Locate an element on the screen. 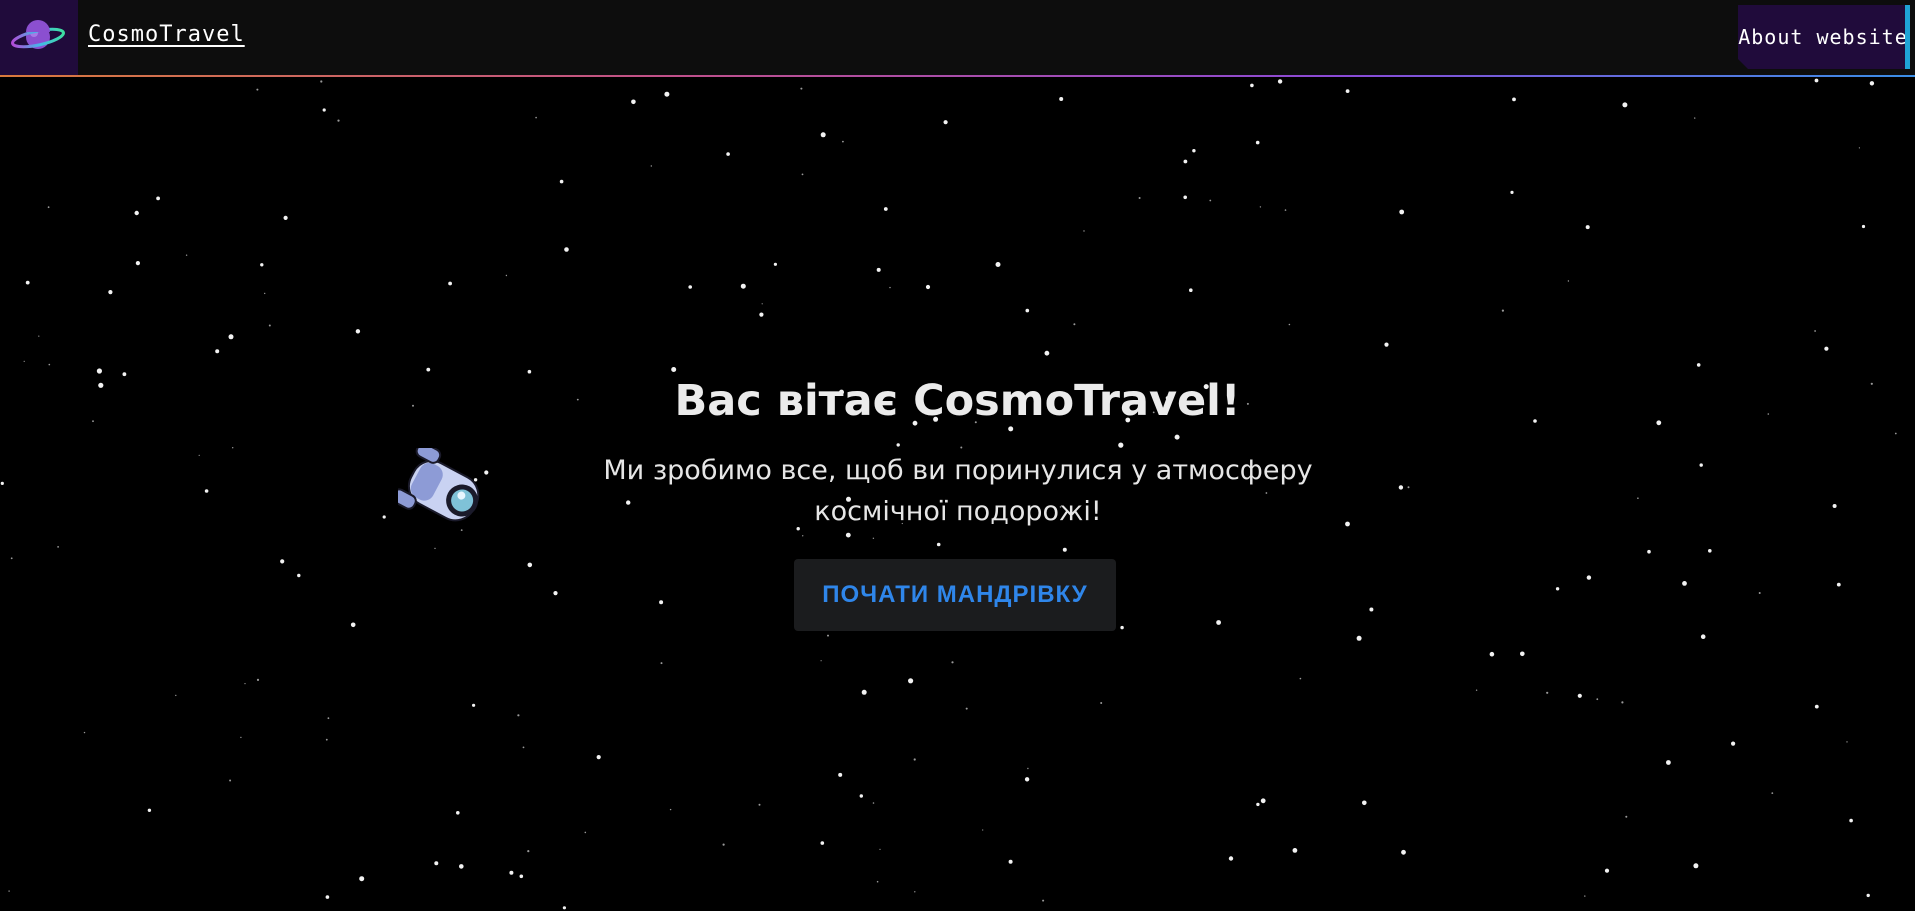 Image resolution: width=1915 pixels, height=911 pixels. start-journey-button: ПОЧАТИ МАНДРІВКУ is located at coordinates (955, 595).